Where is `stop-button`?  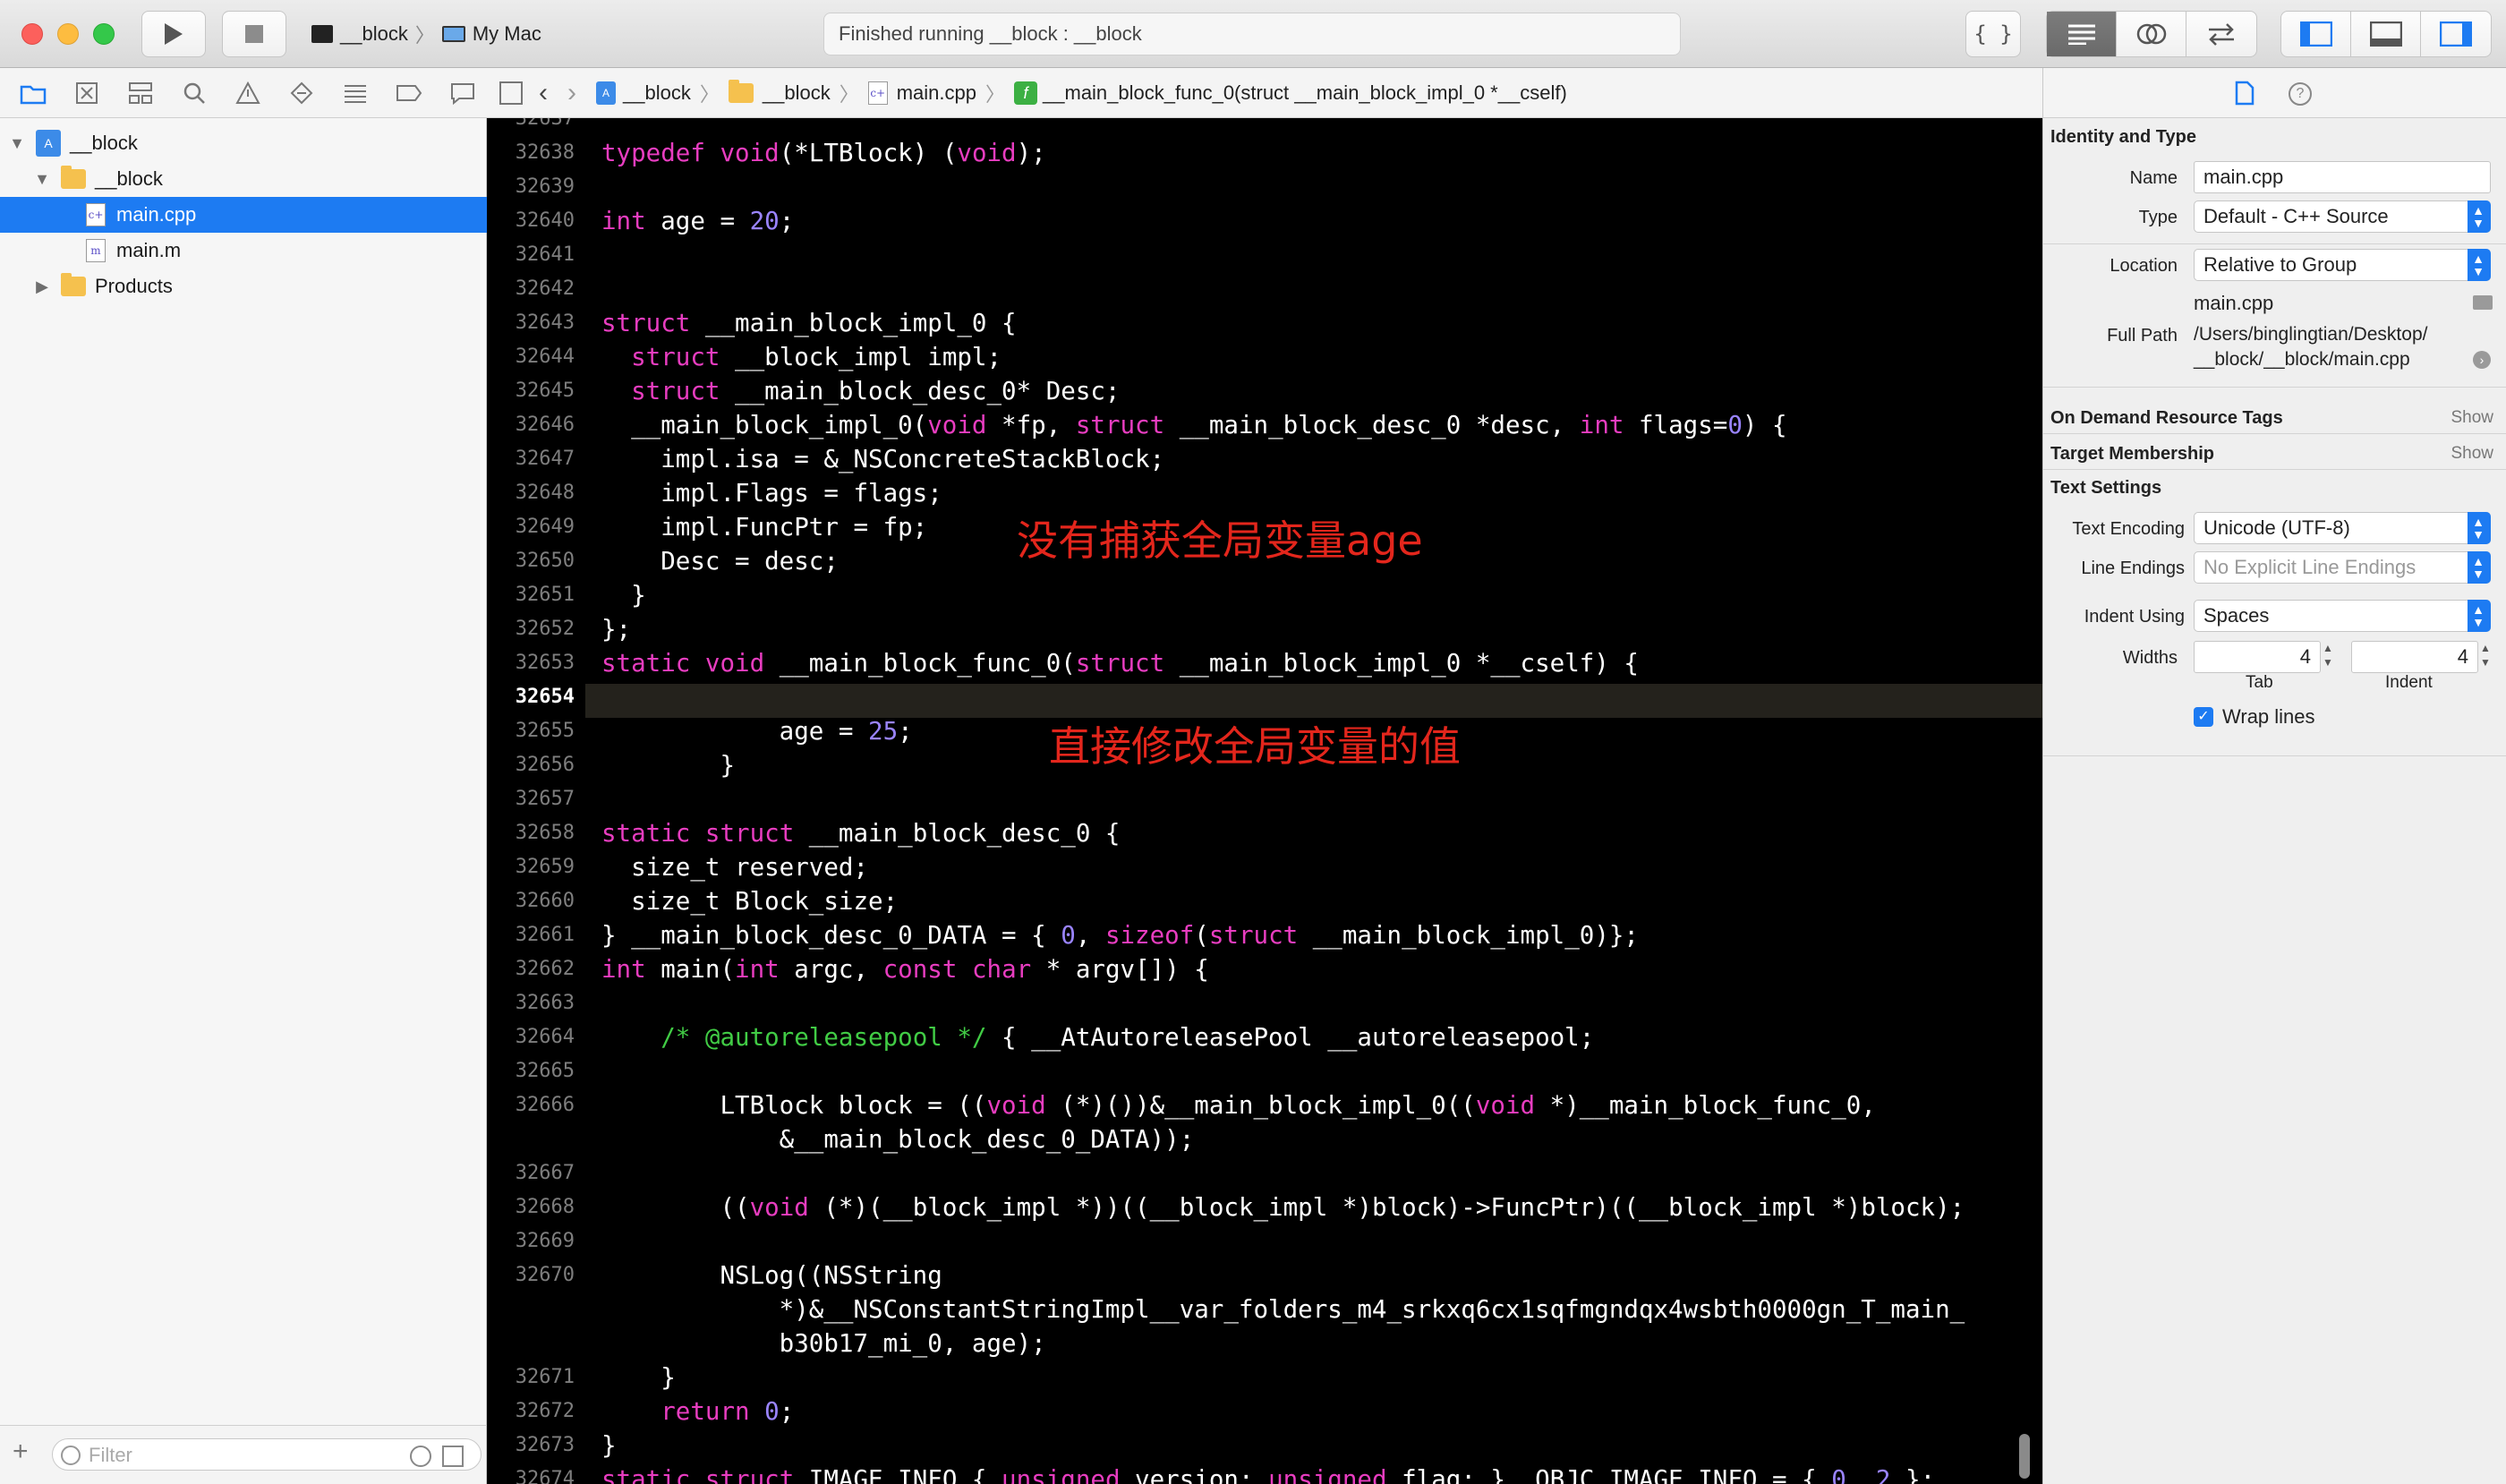
stop-button is located at coordinates (254, 34).